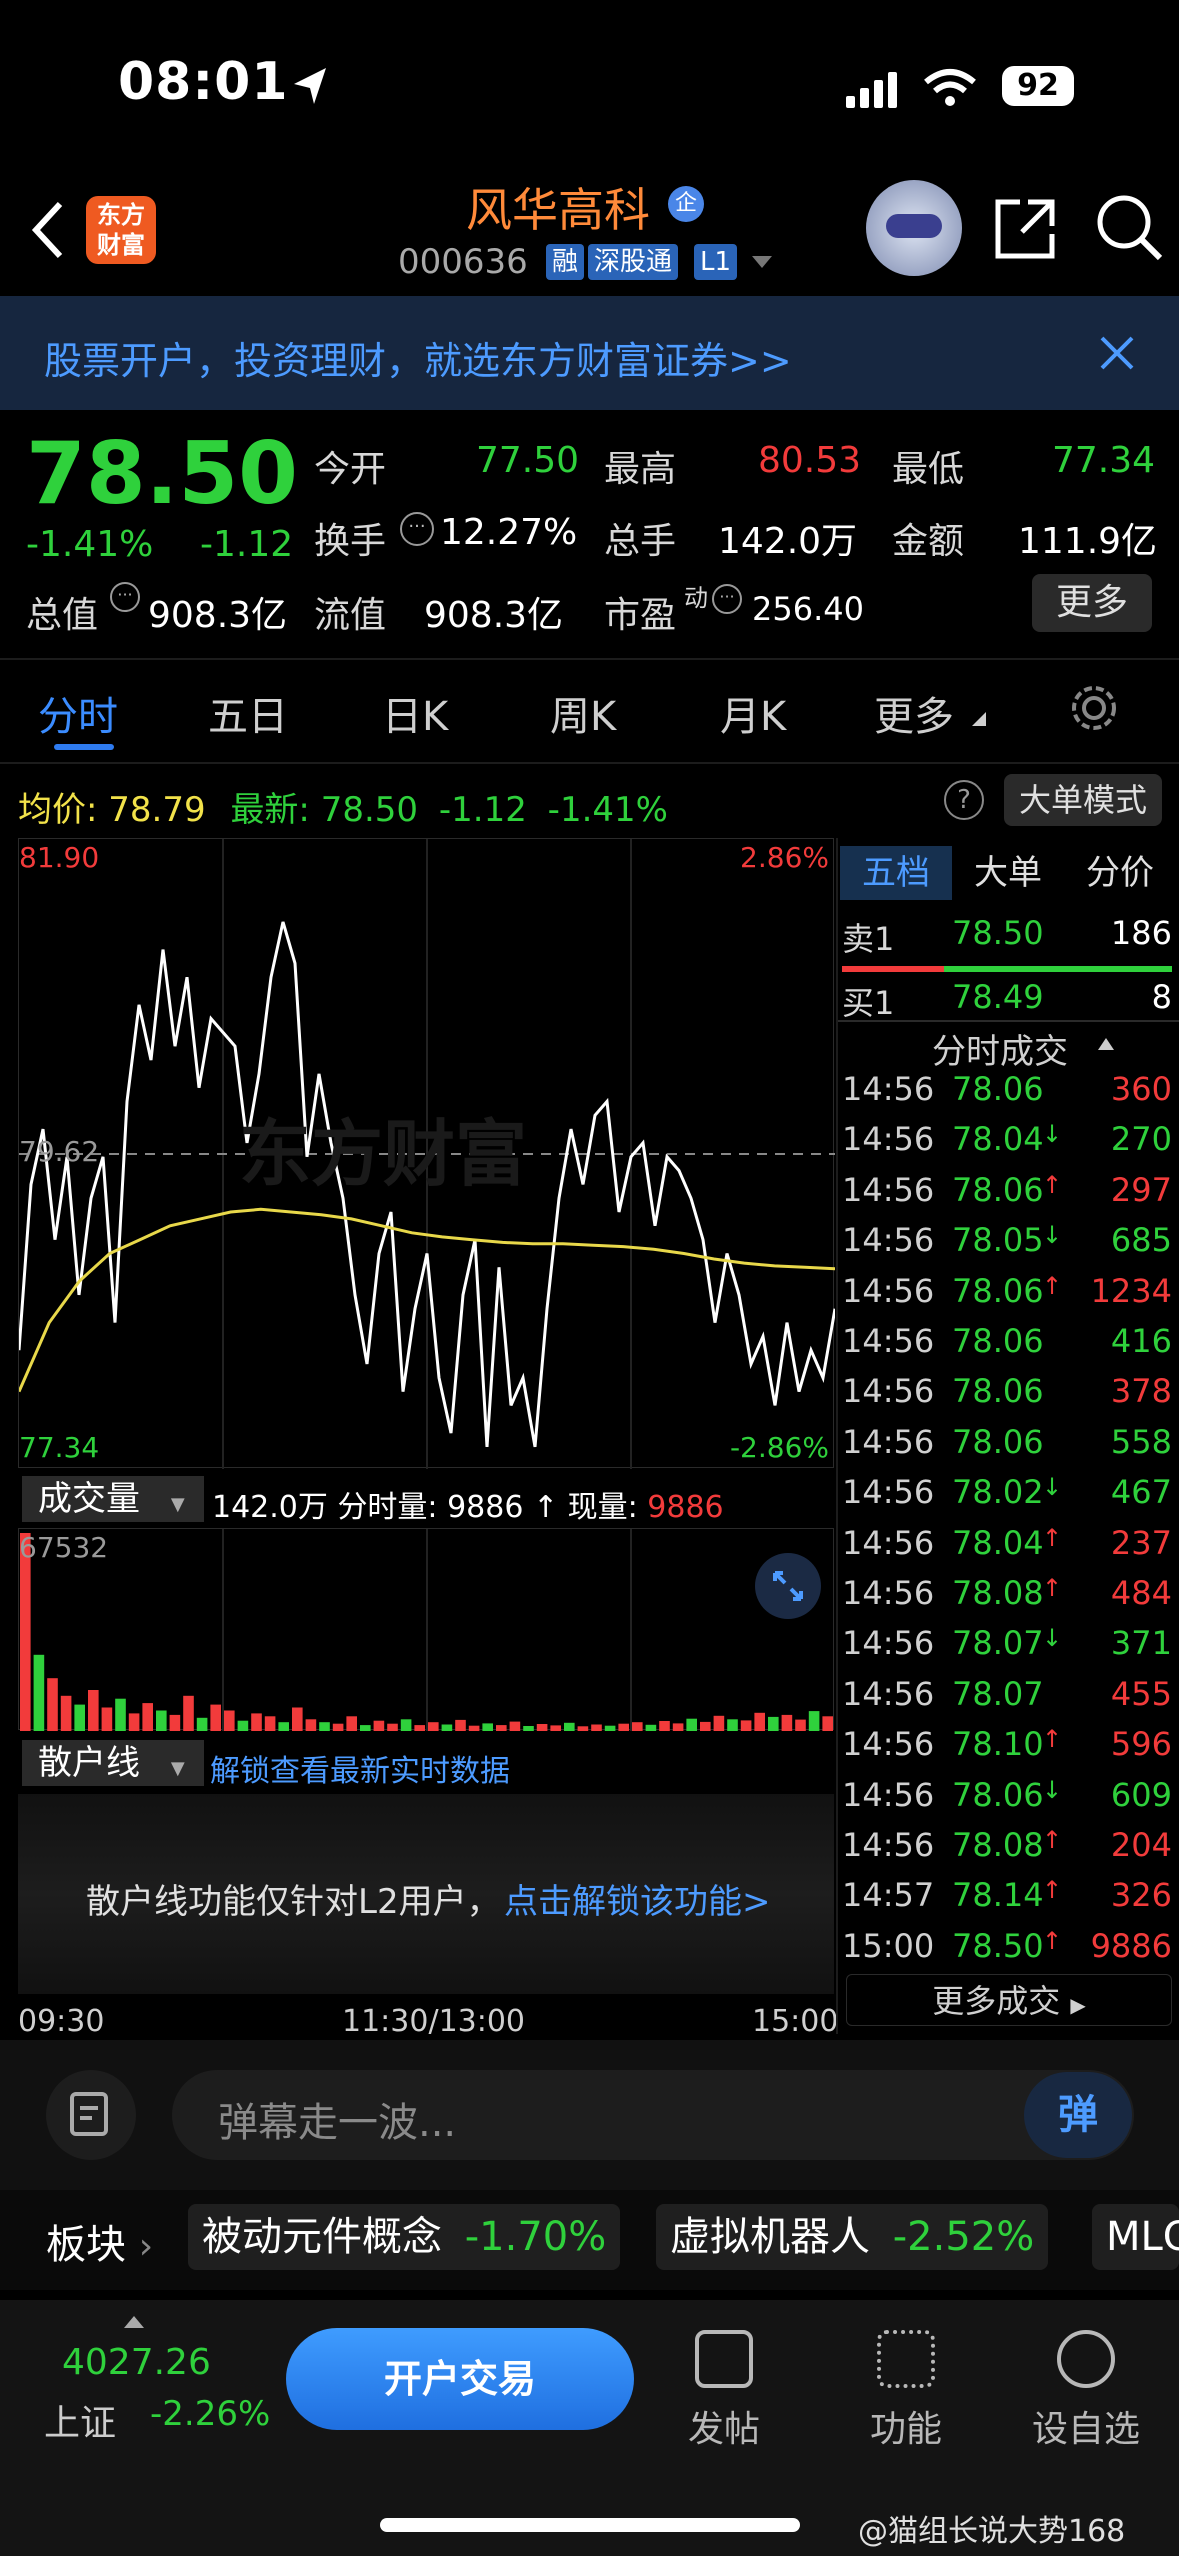 This screenshot has height=2556, width=1179. Describe the element at coordinates (61, 2021) in the screenshot. I see `time-axis-start: 09:30` at that location.